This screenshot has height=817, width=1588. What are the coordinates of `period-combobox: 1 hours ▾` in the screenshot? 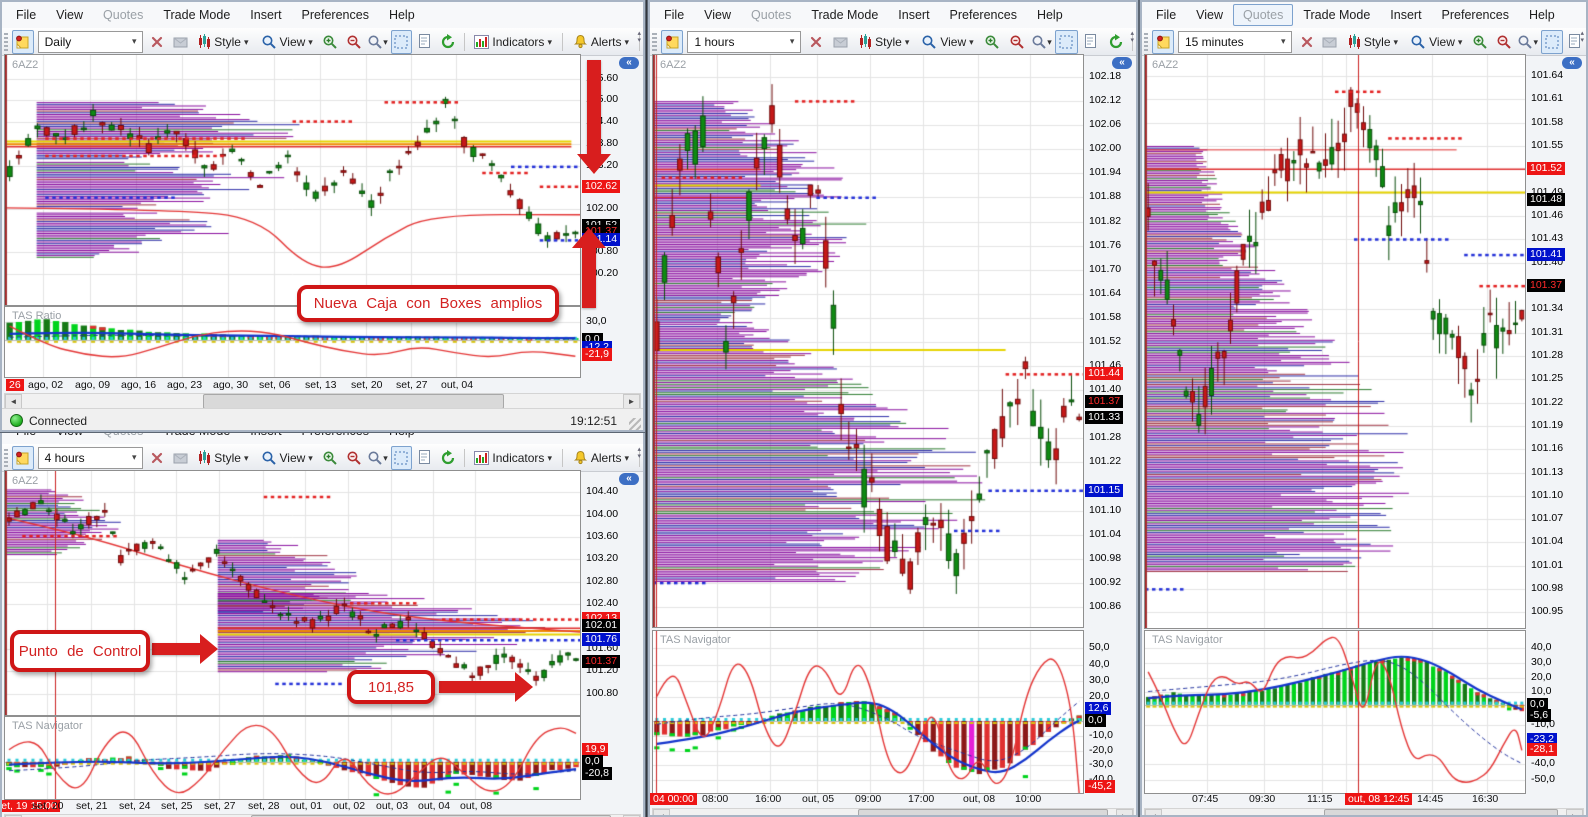 It's located at (744, 41).